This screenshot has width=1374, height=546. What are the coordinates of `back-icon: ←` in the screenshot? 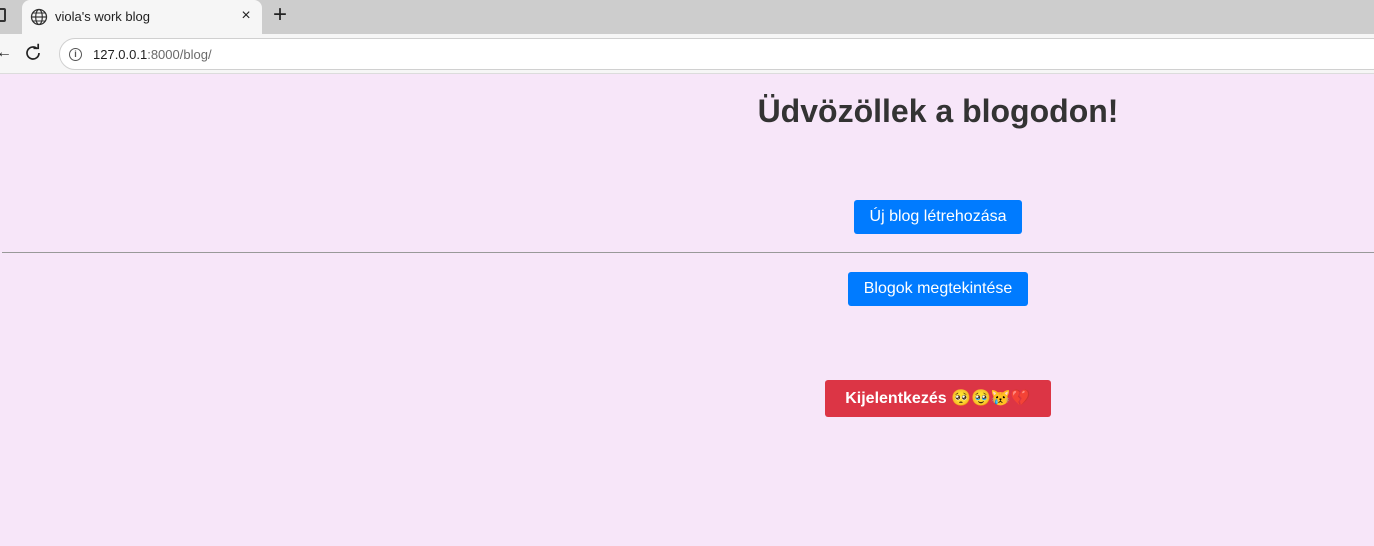 It's located at (6, 53).